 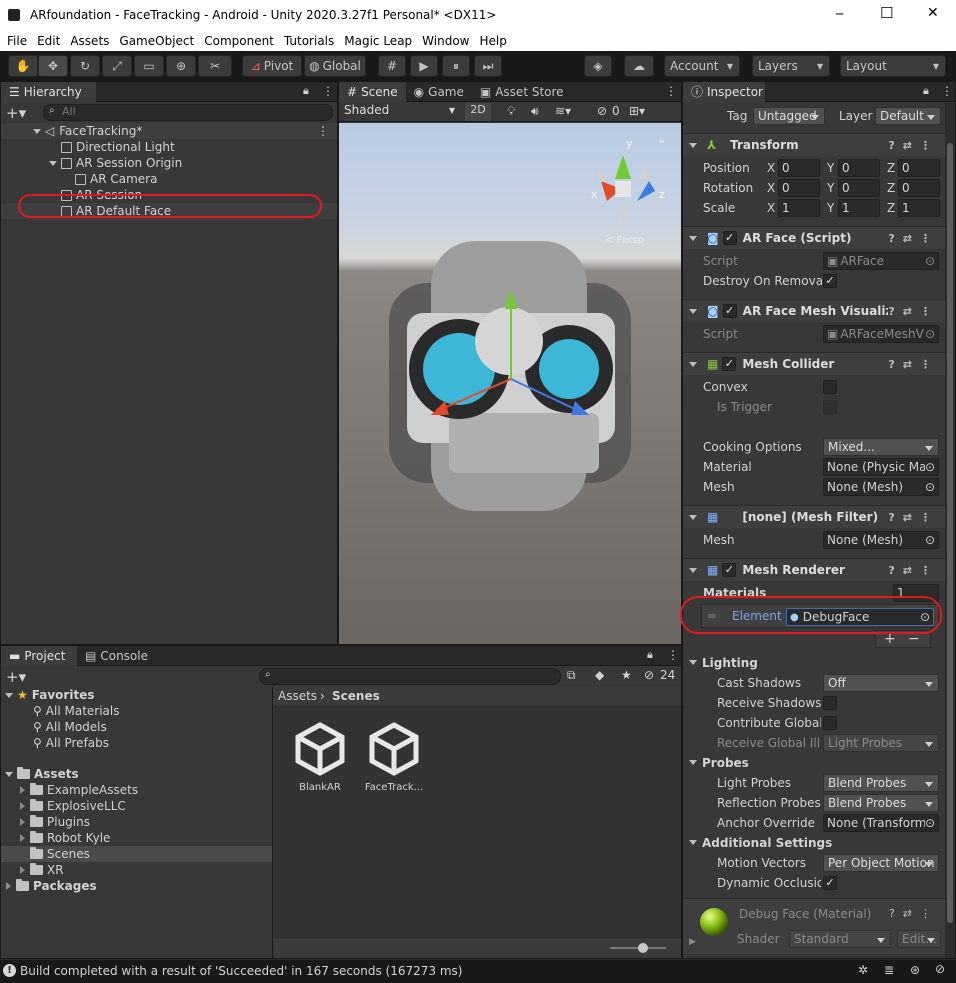 I want to click on filter-type-icon: ⧉, so click(x=571, y=675).